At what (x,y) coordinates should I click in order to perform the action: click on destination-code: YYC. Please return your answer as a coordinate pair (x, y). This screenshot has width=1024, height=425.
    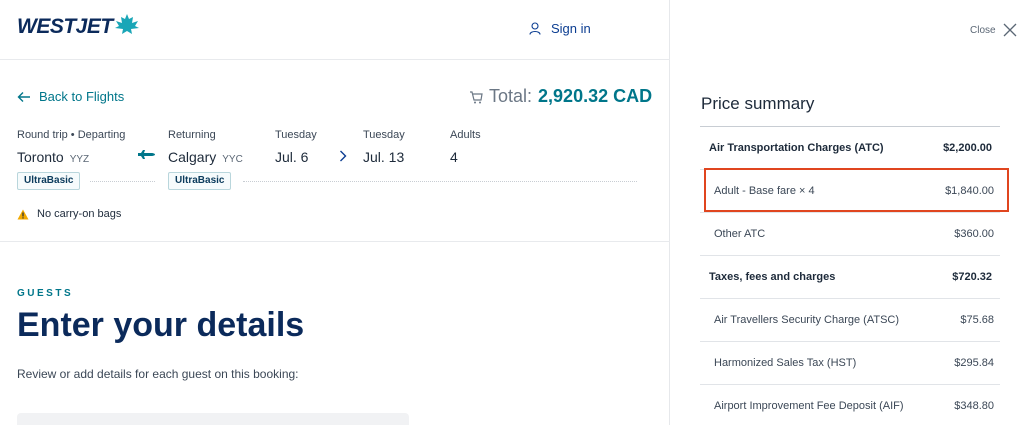
    Looking at the image, I should click on (232, 159).